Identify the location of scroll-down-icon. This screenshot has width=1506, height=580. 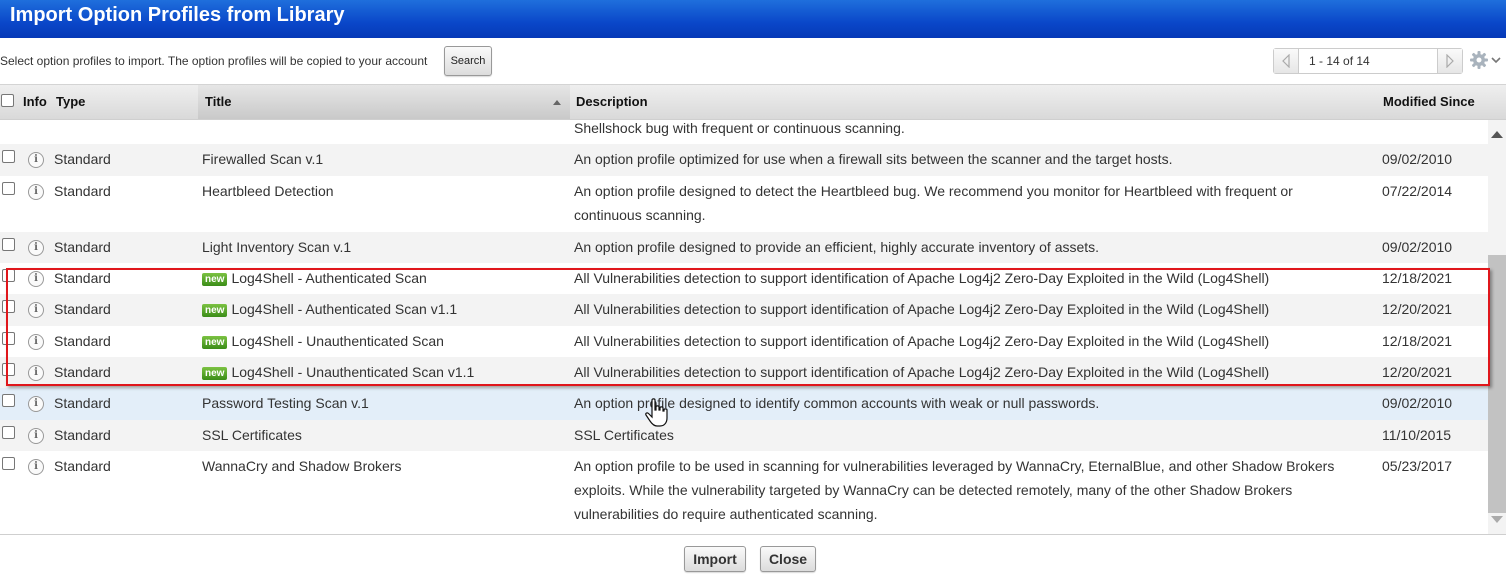
(1497, 520).